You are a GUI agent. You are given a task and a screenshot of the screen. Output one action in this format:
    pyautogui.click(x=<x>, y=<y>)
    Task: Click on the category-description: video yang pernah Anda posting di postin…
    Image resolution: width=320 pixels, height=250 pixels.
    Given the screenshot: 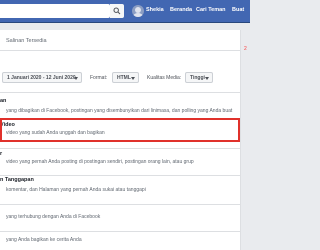 What is the action you would take?
    pyautogui.click(x=100, y=162)
    